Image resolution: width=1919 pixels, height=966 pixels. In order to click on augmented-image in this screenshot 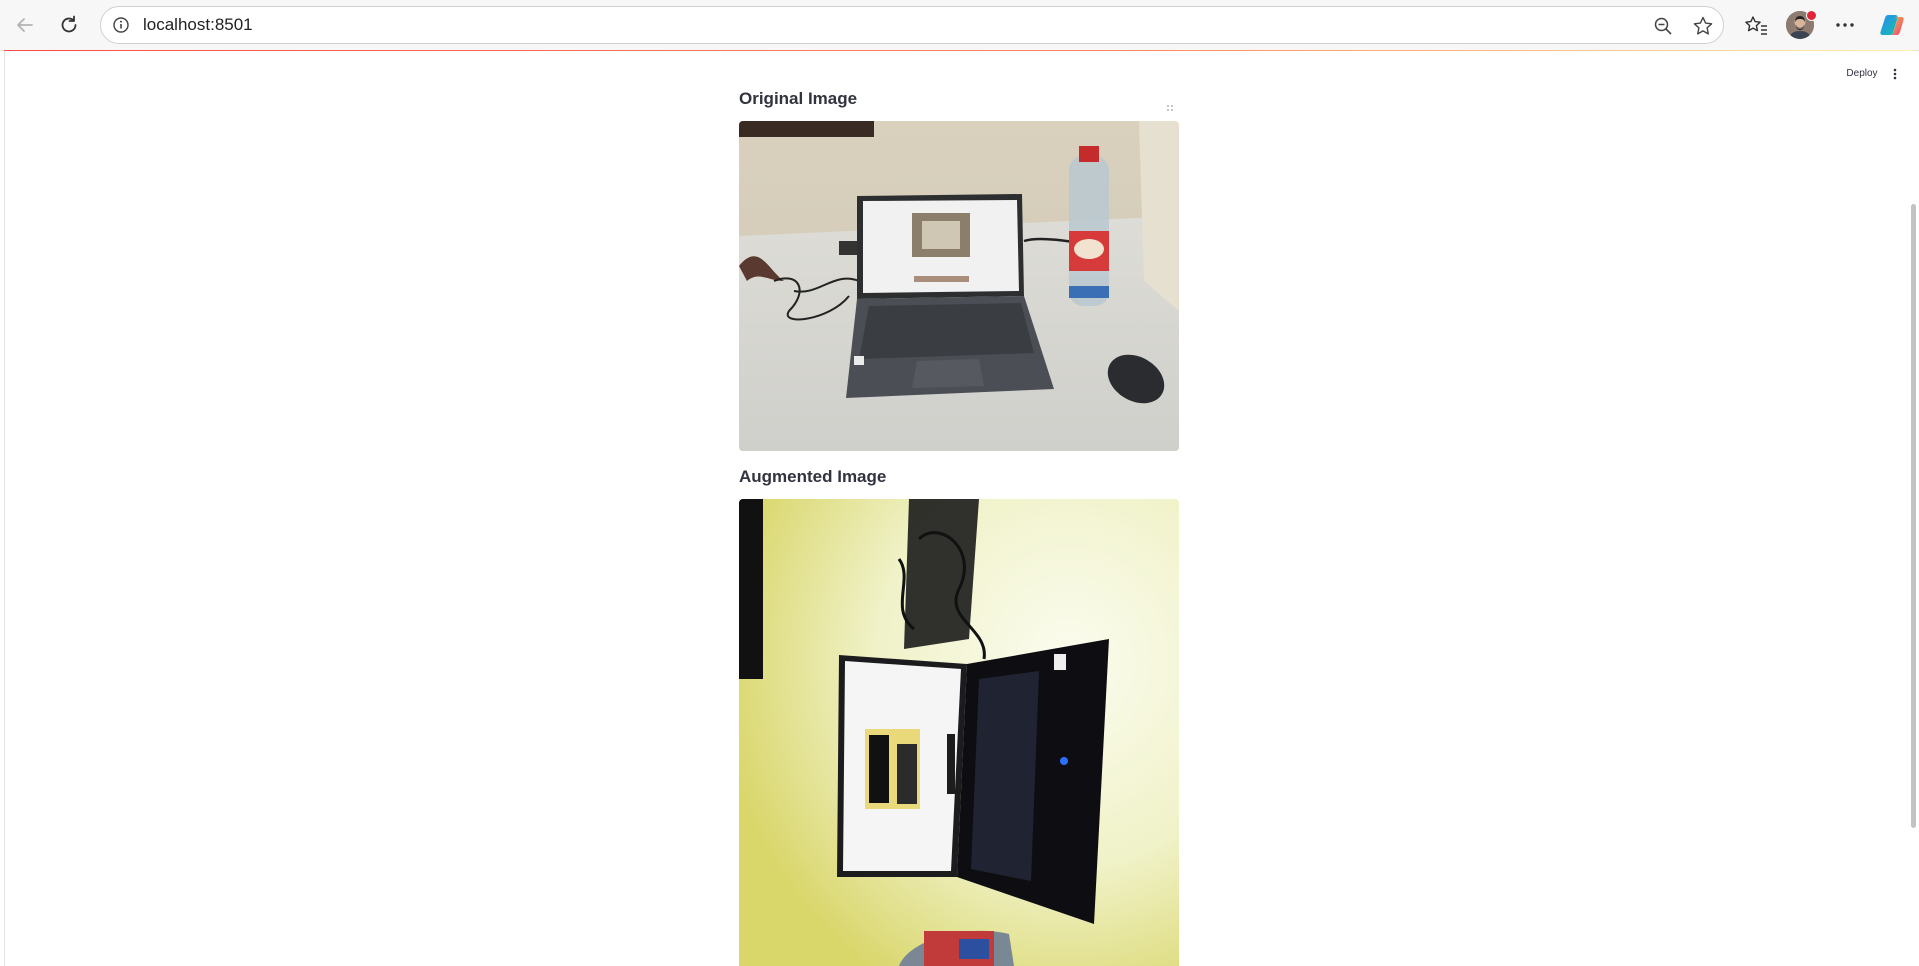, I will do `click(959, 732)`.